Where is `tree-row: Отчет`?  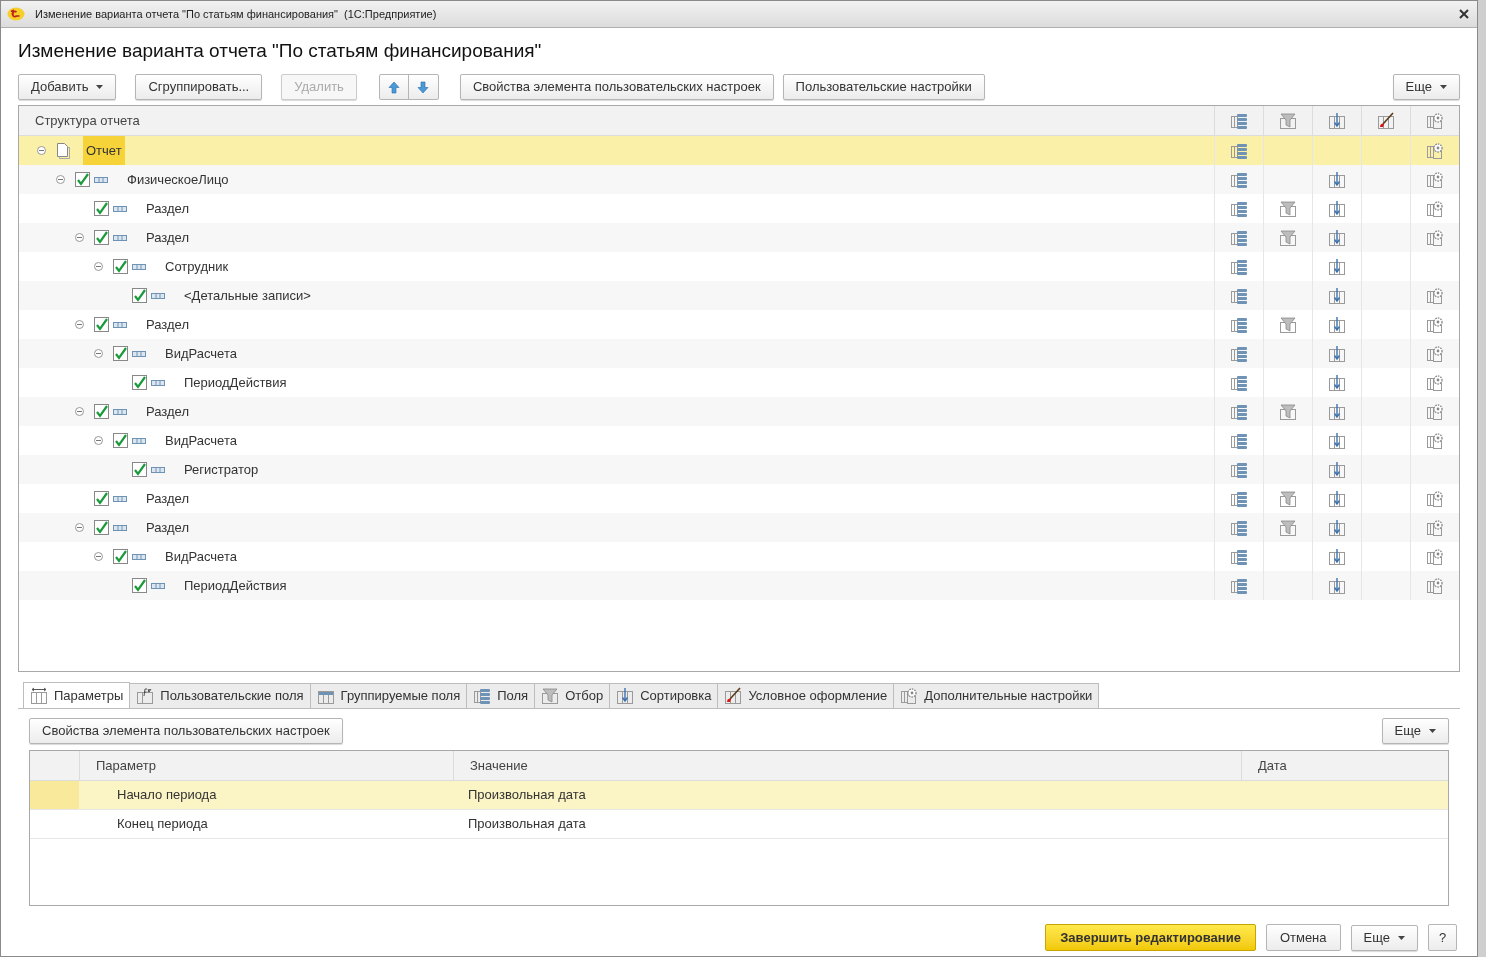
tree-row: Отчет is located at coordinates (739, 150).